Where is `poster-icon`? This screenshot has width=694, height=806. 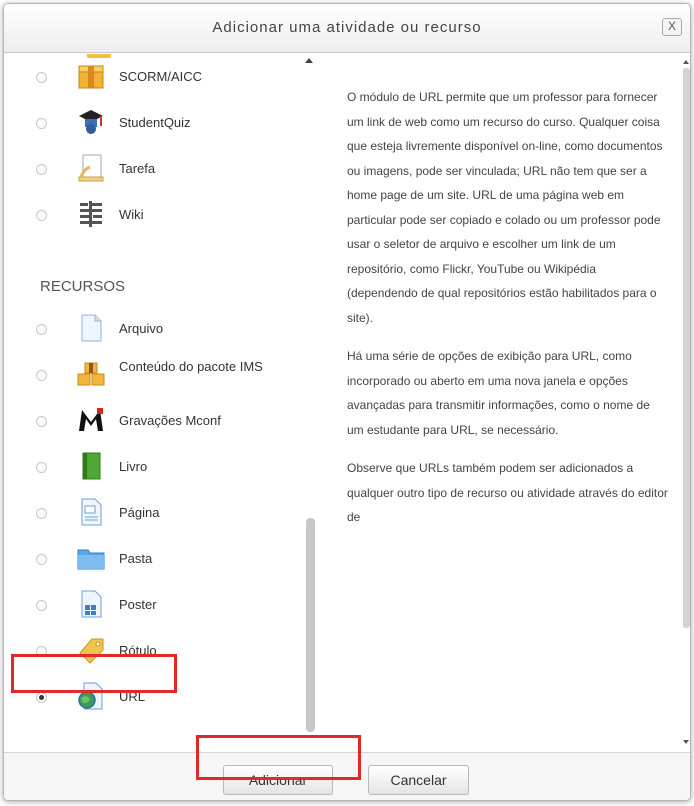
poster-icon is located at coordinates (91, 604).